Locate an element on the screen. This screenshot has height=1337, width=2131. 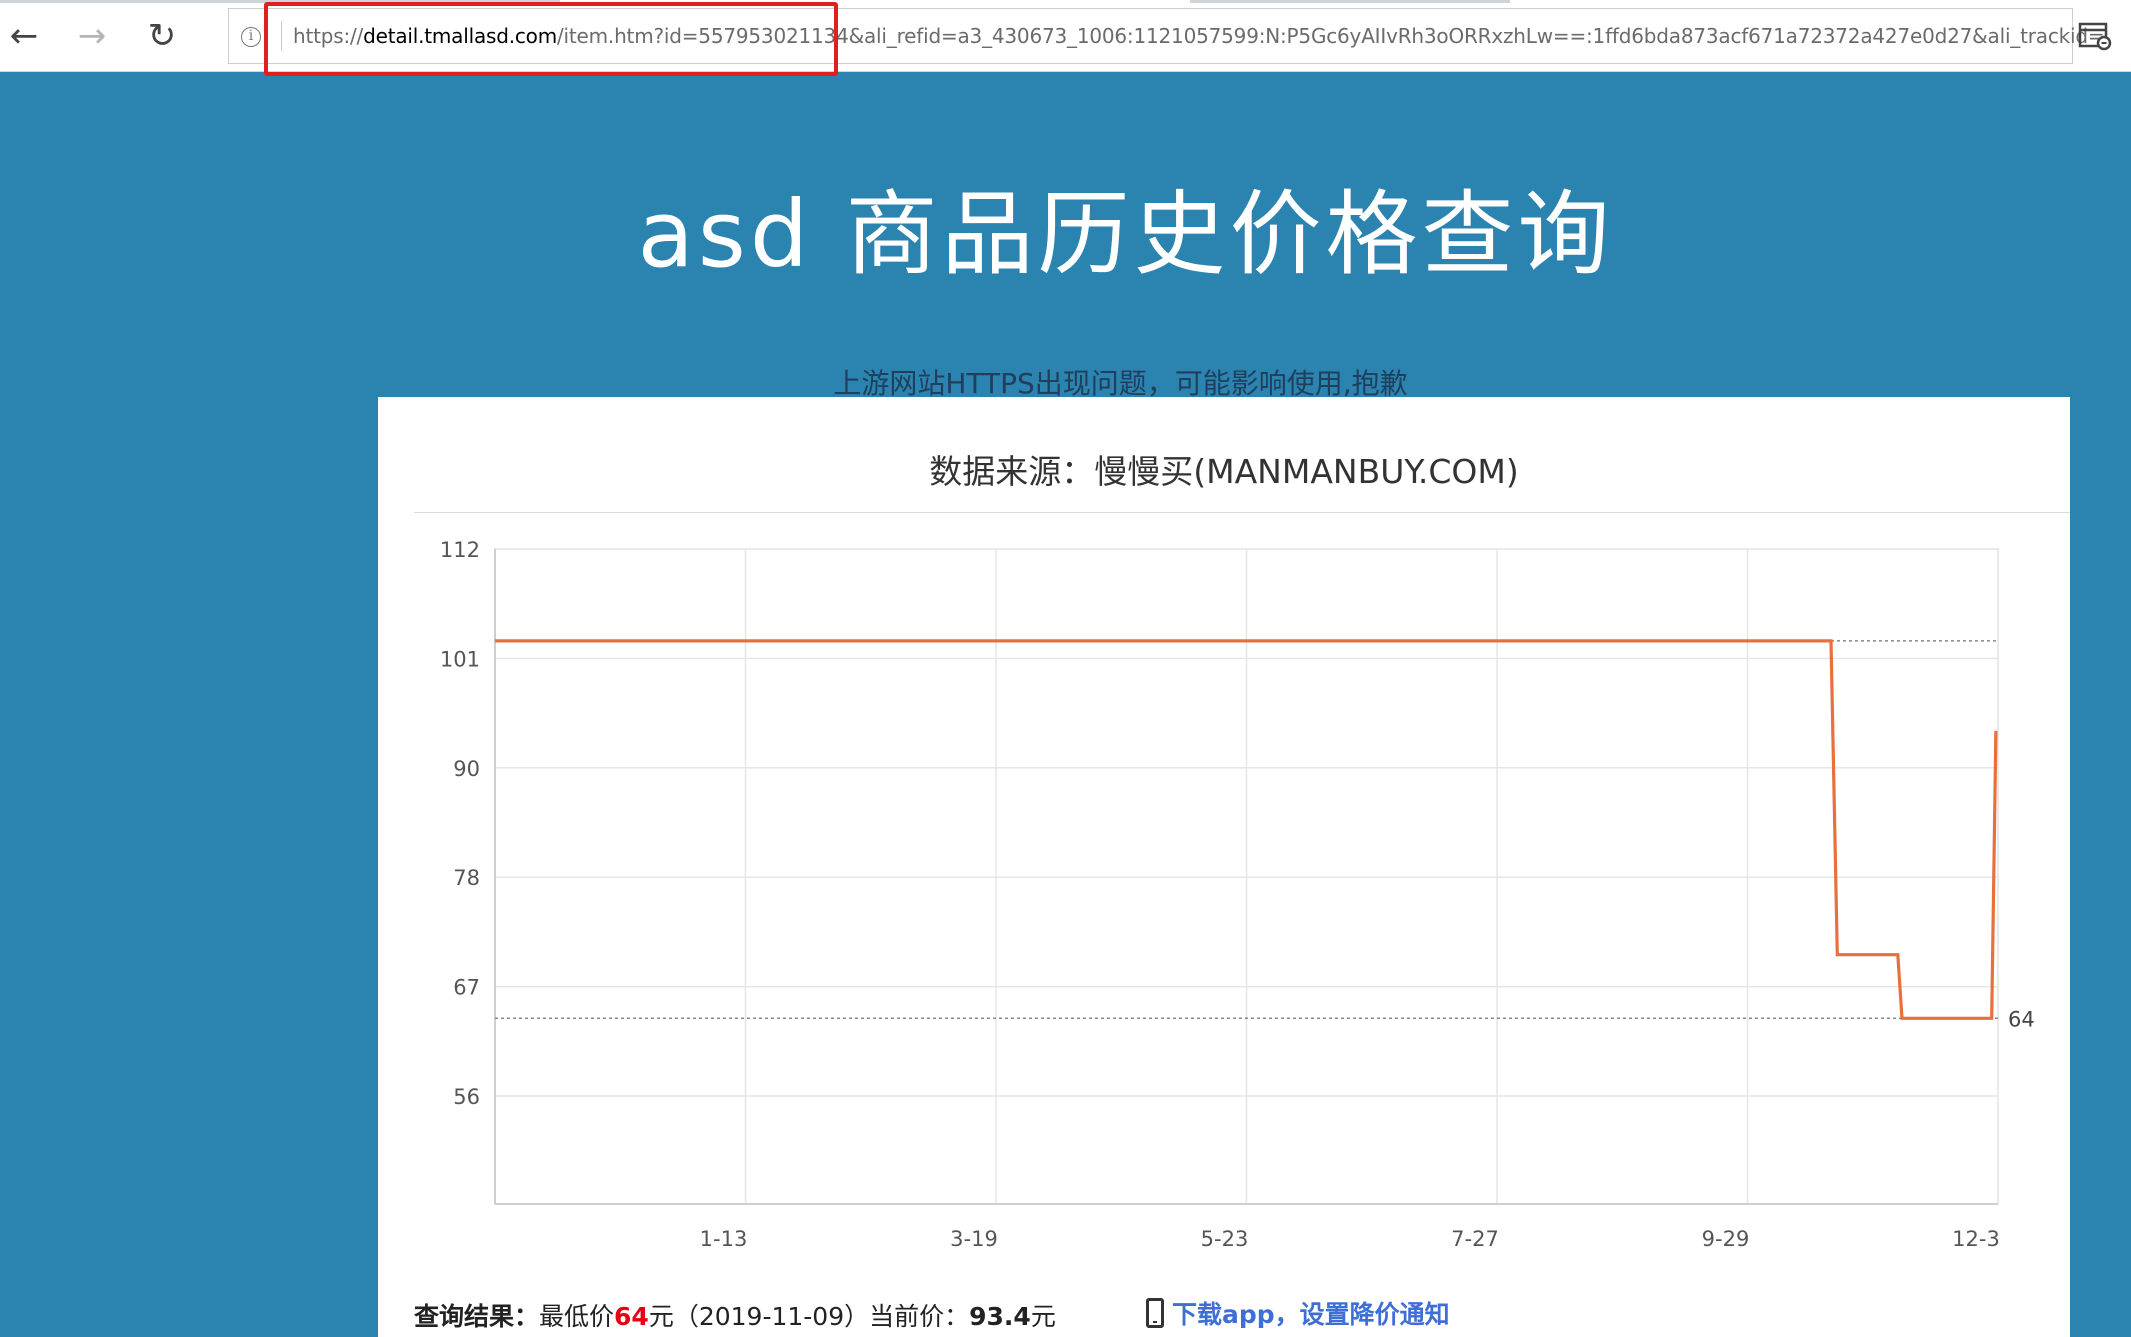
tab-strip-edge is located at coordinates (1350, 1).